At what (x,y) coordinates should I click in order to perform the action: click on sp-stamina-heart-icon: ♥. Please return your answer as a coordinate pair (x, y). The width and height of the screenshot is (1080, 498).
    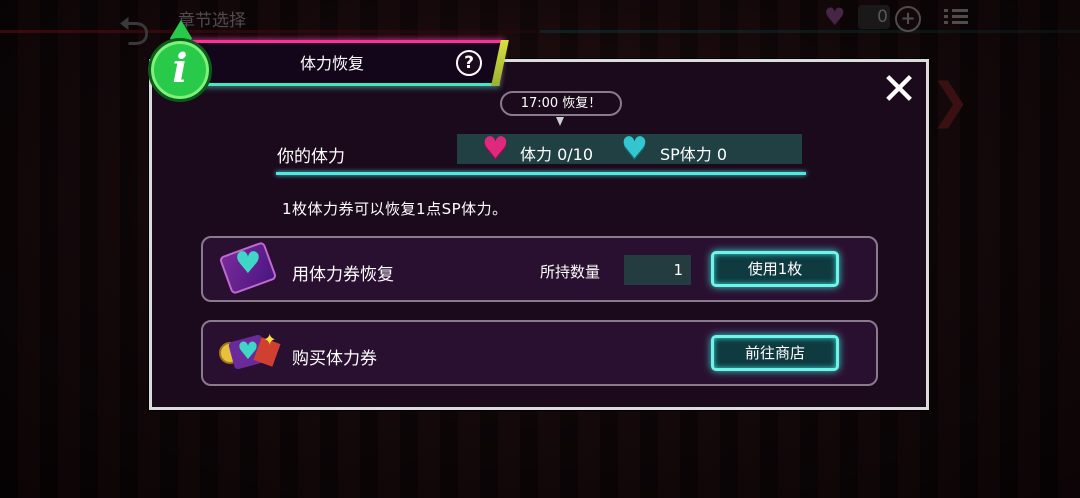
    Looking at the image, I should click on (634, 148).